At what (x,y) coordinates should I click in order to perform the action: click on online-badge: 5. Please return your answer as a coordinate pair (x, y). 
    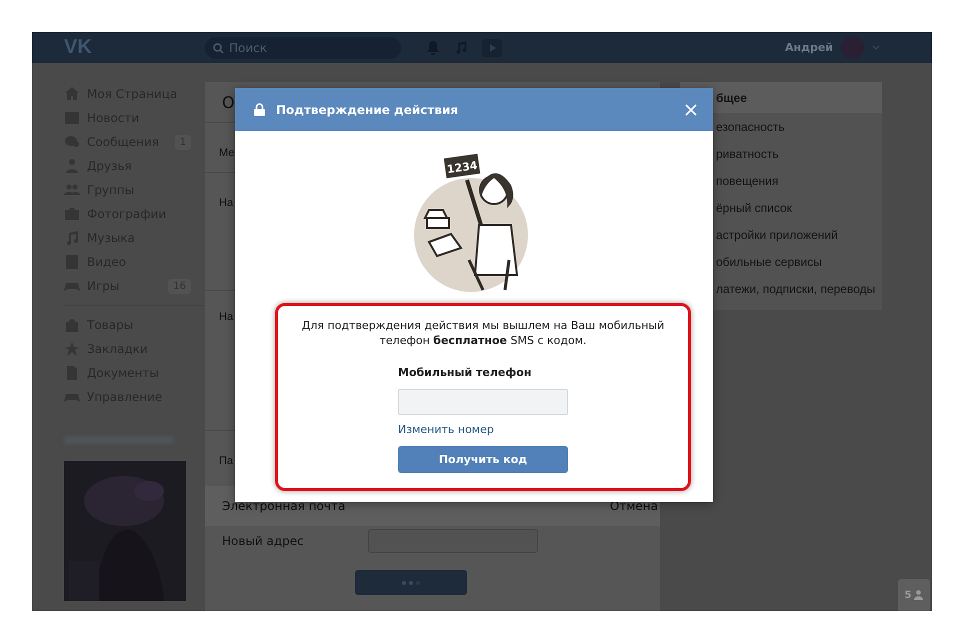
    Looking at the image, I should click on (914, 595).